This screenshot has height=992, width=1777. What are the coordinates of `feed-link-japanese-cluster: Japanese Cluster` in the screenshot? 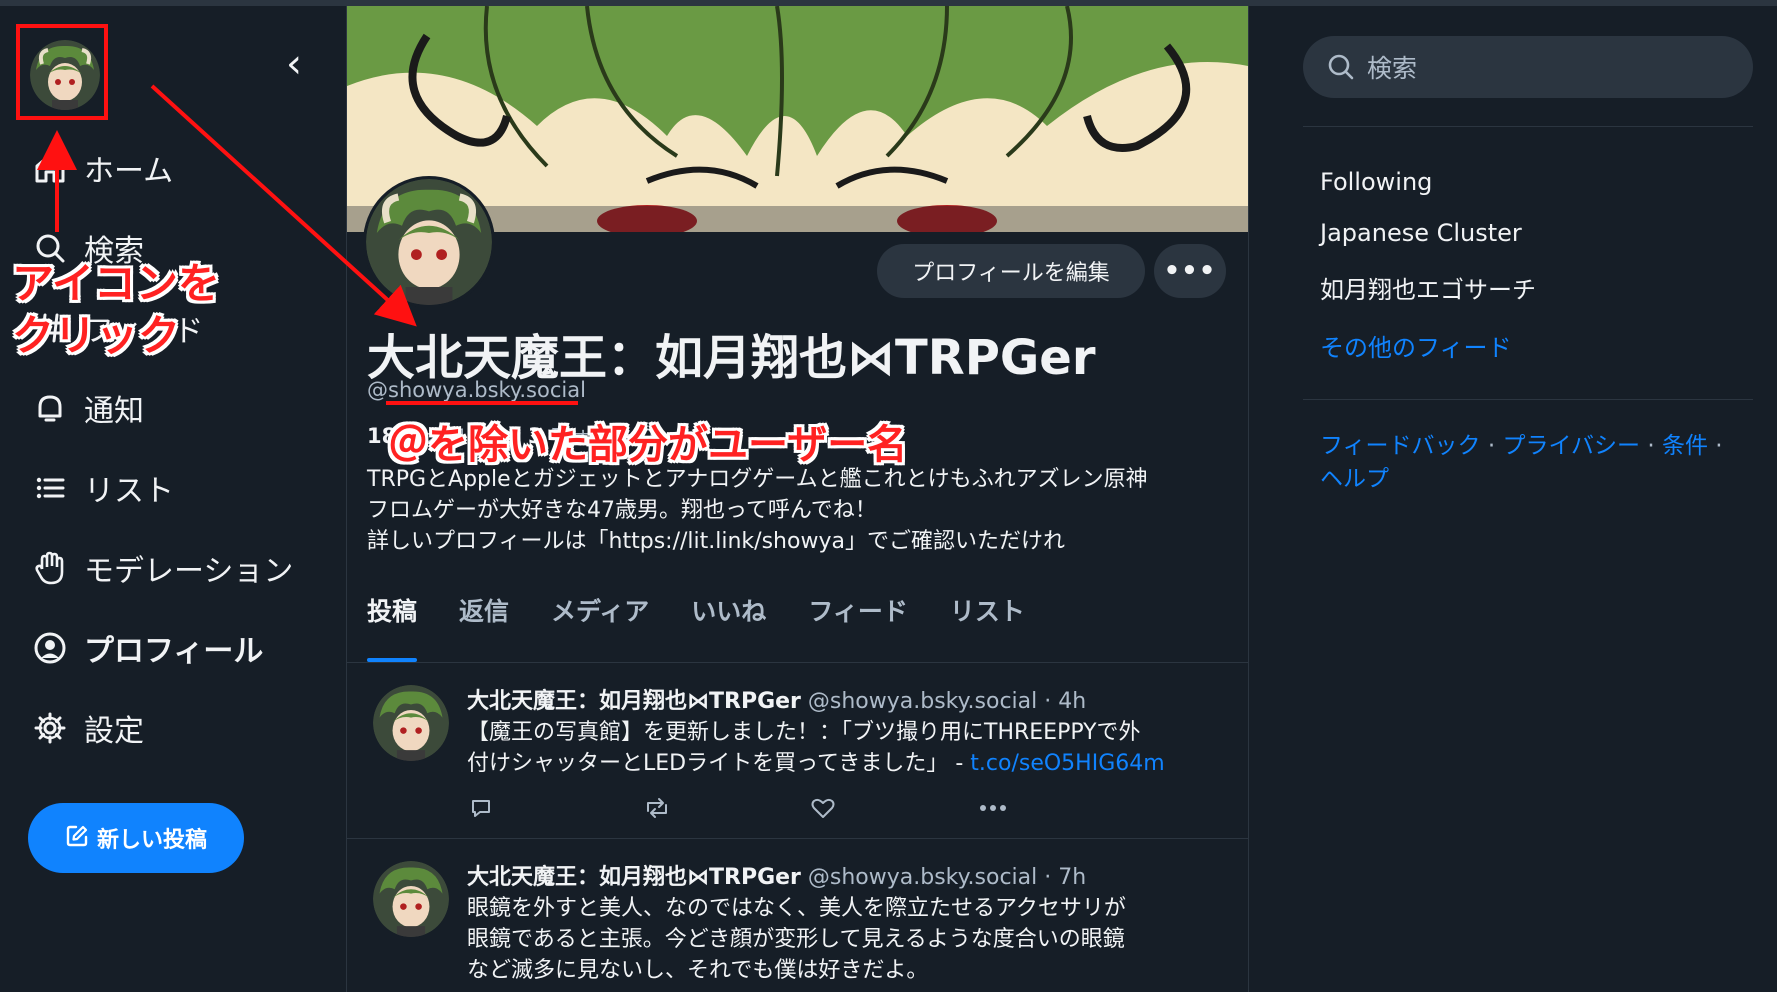 It's located at (1421, 233).